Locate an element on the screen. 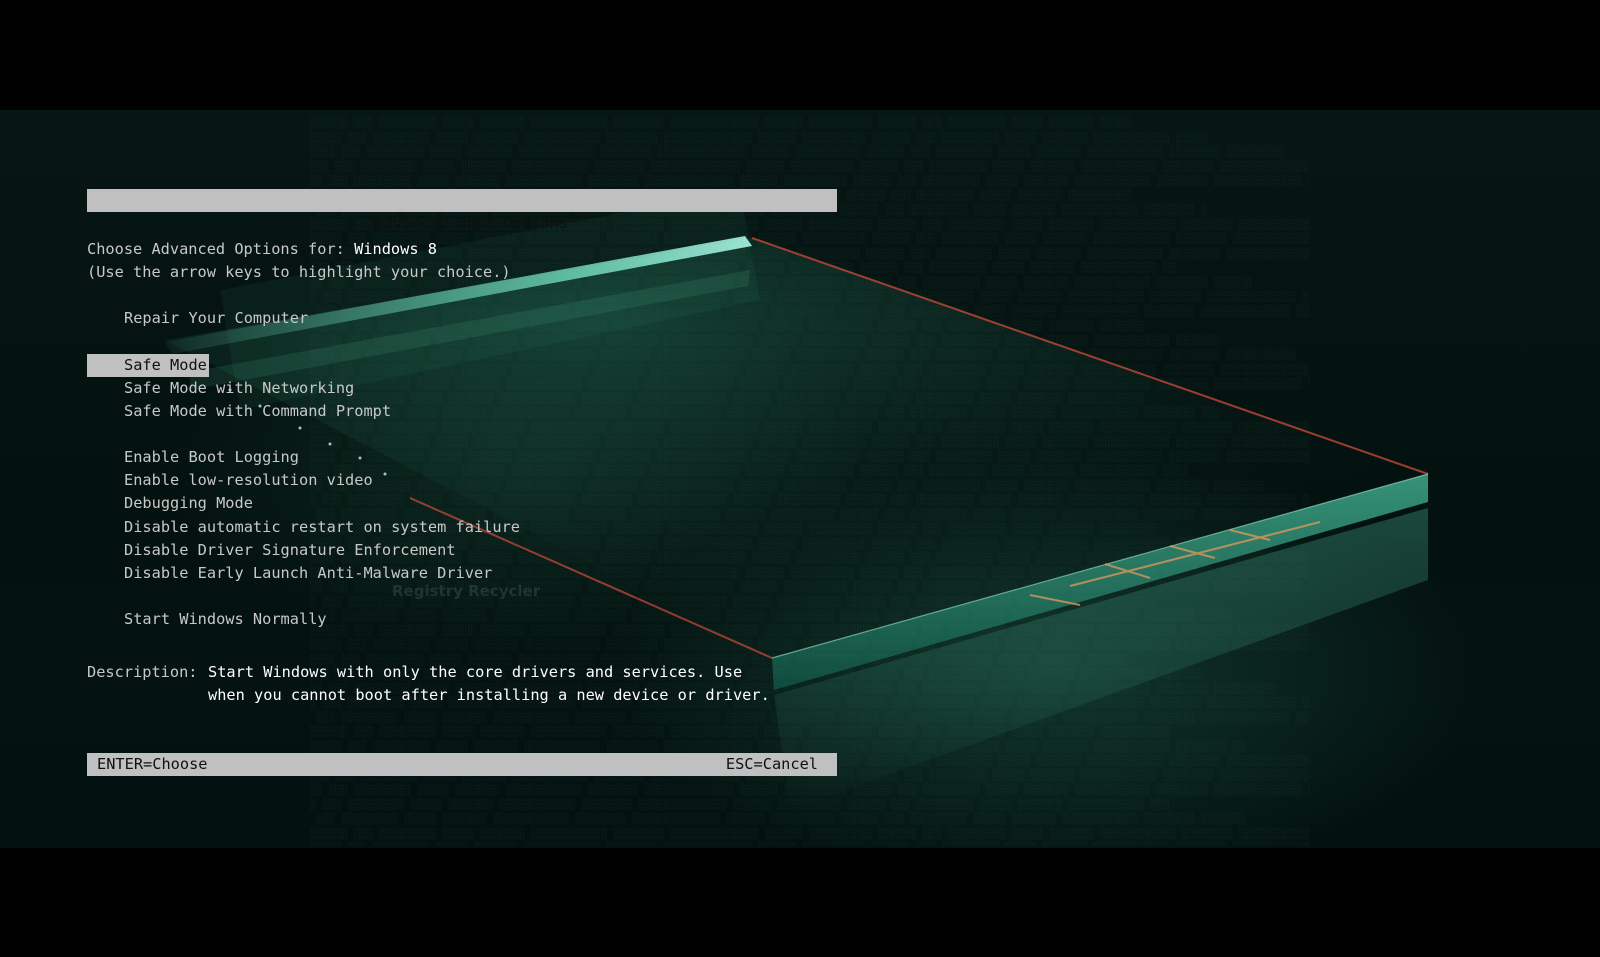 The height and width of the screenshot is (957, 1600). menu-item-start-windows-normally: Start Windows Normally is located at coordinates (207, 619).